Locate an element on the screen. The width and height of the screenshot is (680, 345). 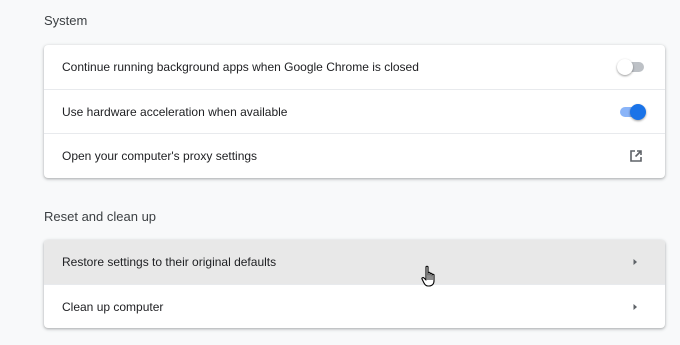
section-title-system: System is located at coordinates (66, 20).